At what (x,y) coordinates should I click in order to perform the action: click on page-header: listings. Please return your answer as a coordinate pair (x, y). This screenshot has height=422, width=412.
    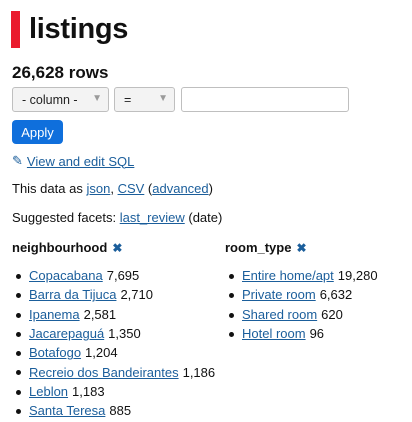
    Looking at the image, I should click on (69, 29).